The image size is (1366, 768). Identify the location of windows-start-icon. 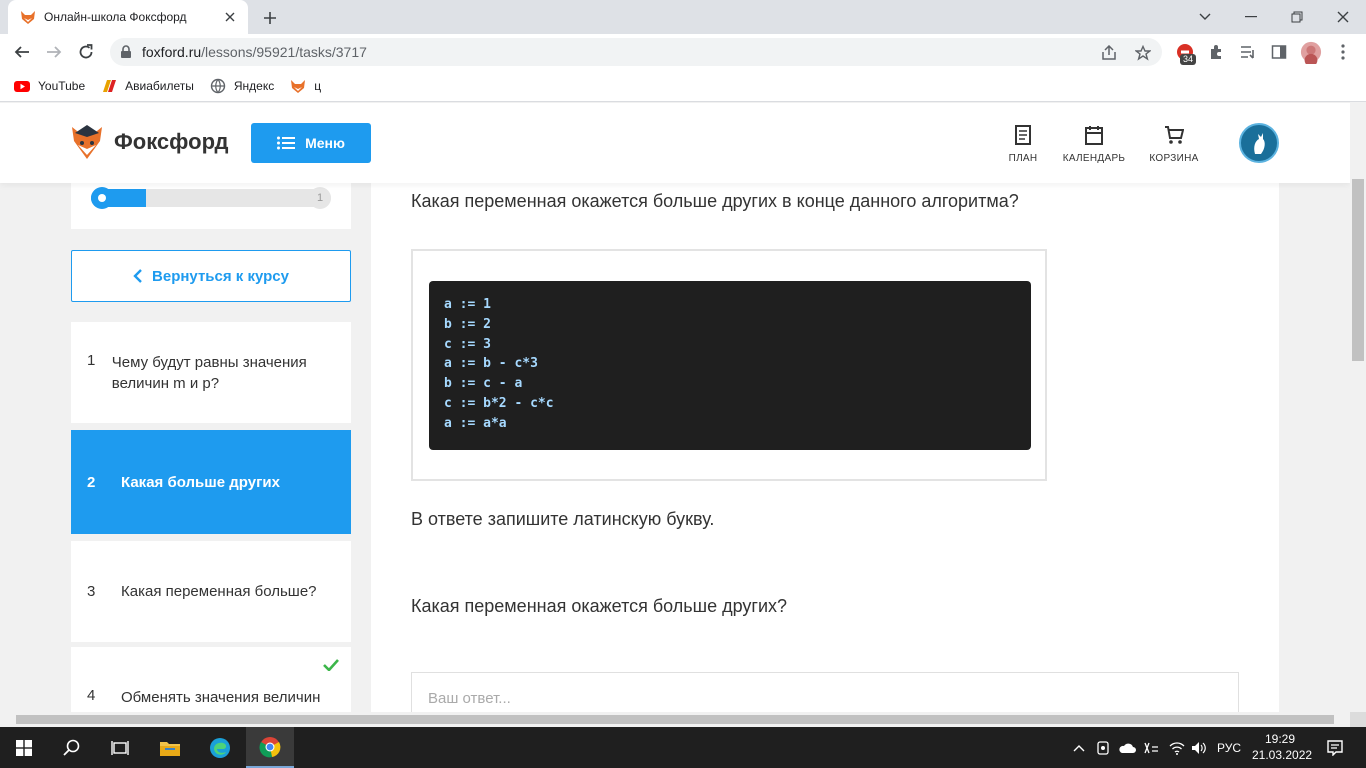
(24, 747).